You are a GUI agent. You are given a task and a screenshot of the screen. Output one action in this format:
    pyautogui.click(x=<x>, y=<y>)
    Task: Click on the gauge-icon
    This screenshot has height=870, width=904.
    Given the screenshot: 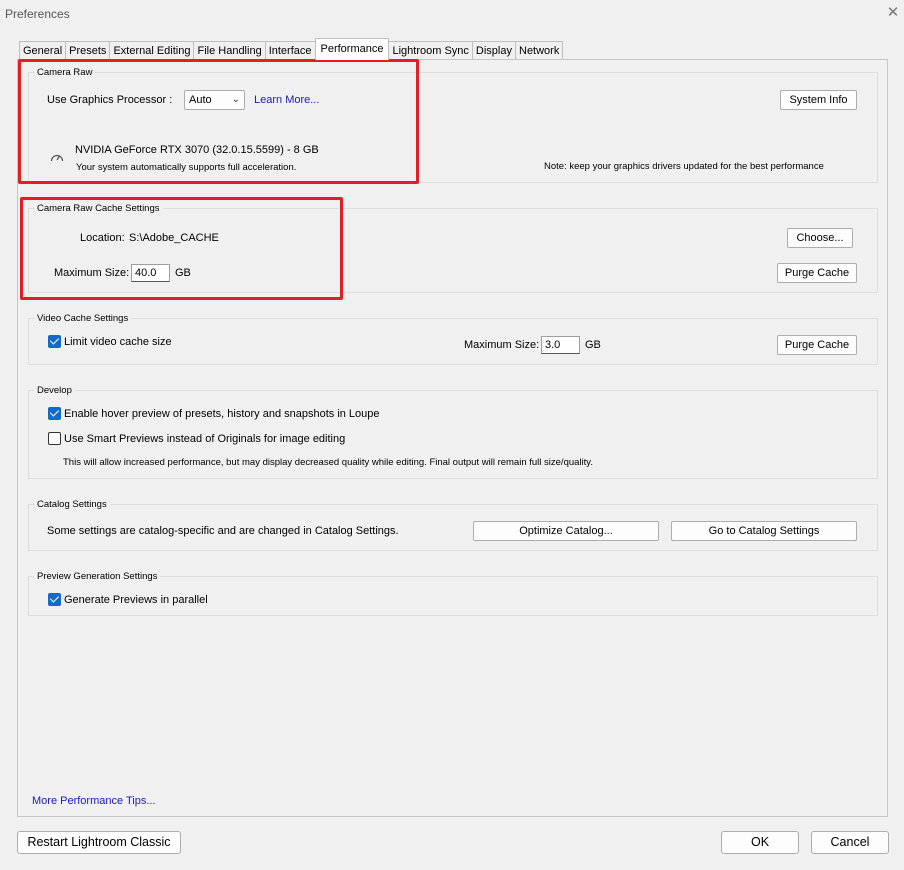 What is the action you would take?
    pyautogui.click(x=57, y=158)
    